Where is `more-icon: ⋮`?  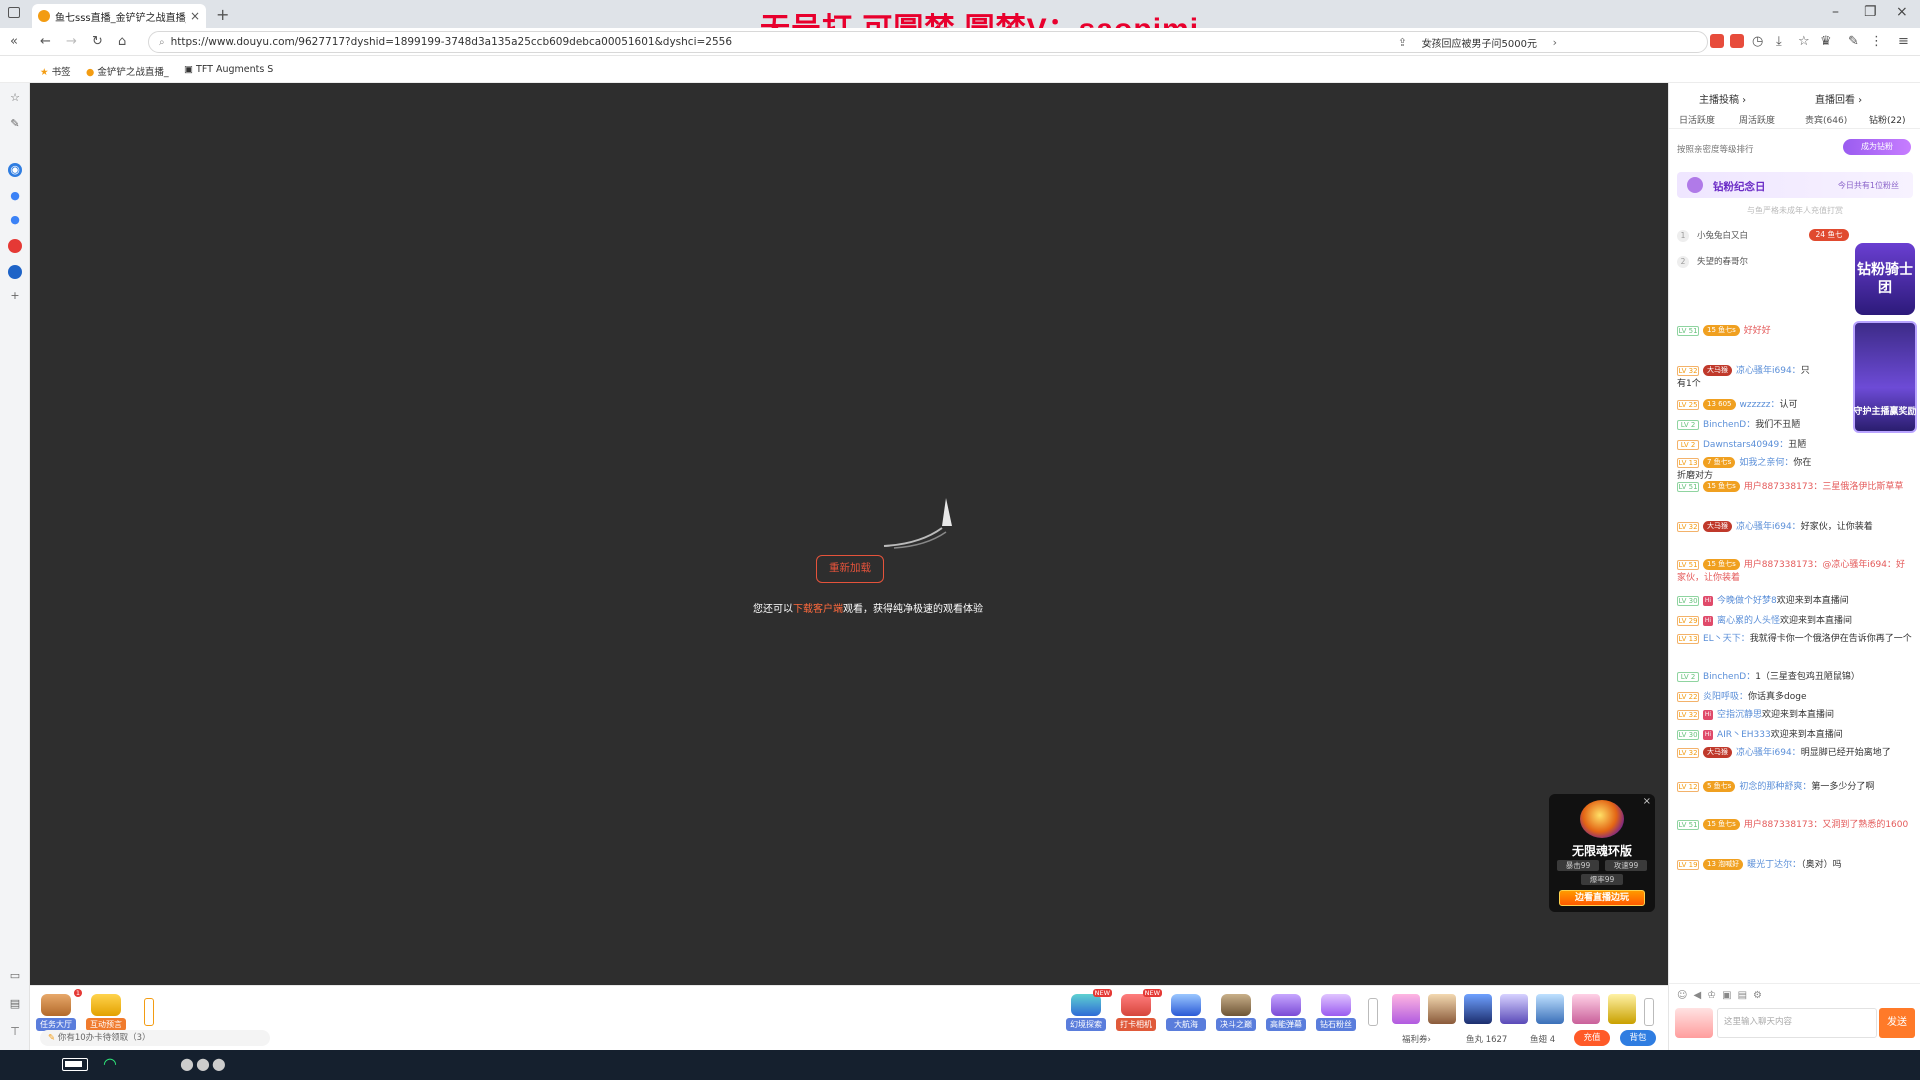 more-icon: ⋮ is located at coordinates (1876, 41).